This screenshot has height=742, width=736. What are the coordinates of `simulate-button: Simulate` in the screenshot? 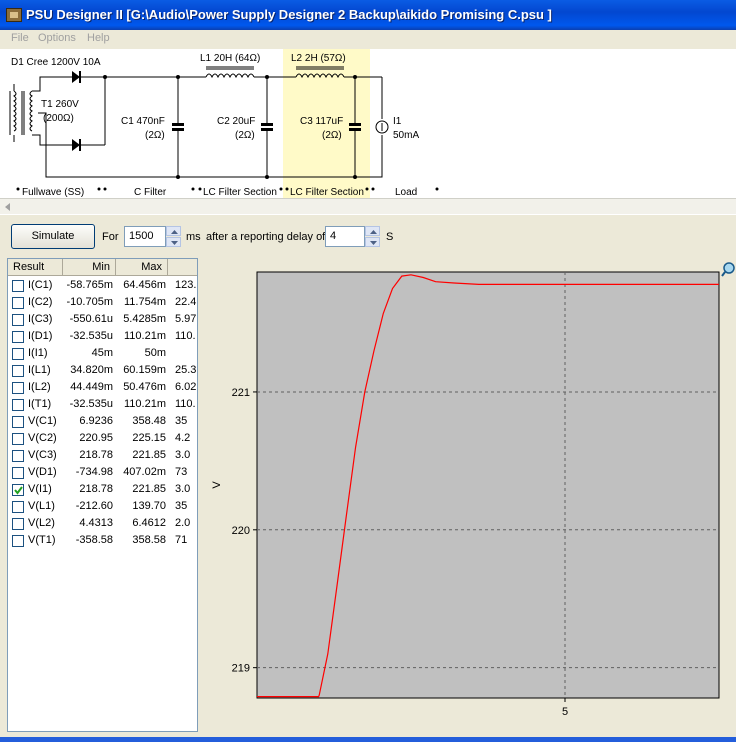 It's located at (53, 236).